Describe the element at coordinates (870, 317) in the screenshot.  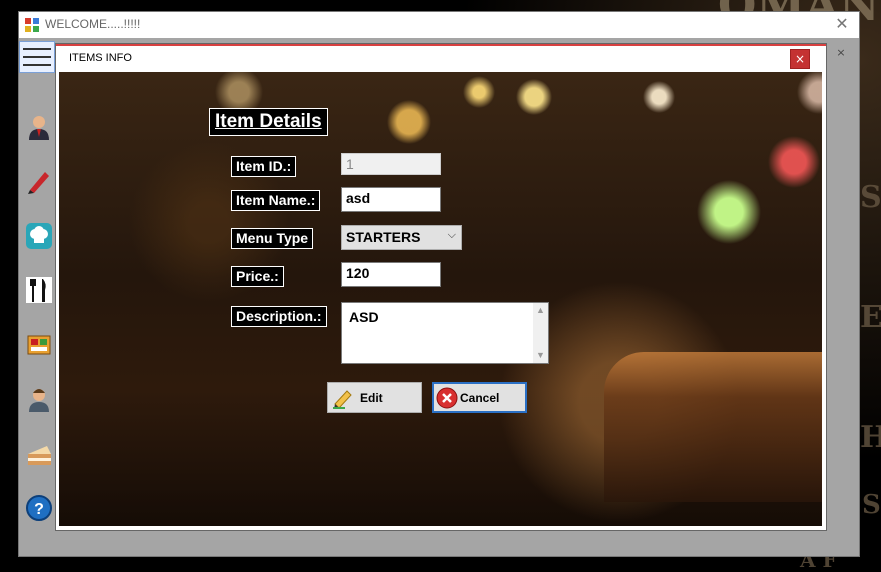
I see `decorative-letters: E` at that location.